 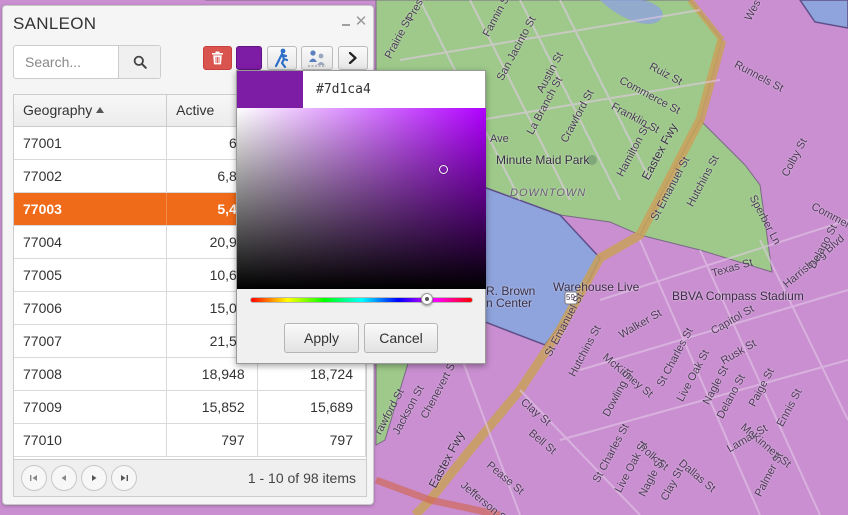 I want to click on first-page-button, so click(x=34, y=478).